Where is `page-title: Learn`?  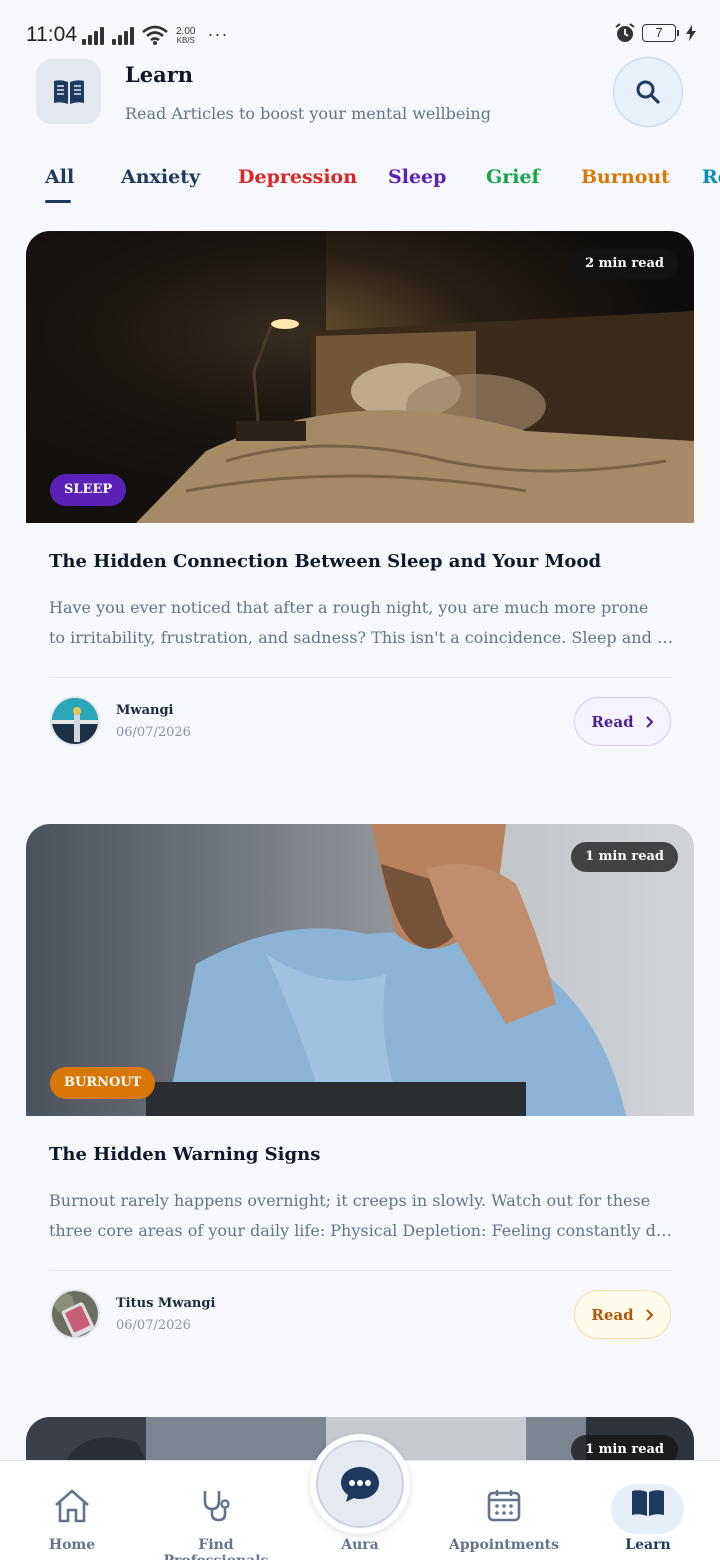 page-title: Learn is located at coordinates (159, 74).